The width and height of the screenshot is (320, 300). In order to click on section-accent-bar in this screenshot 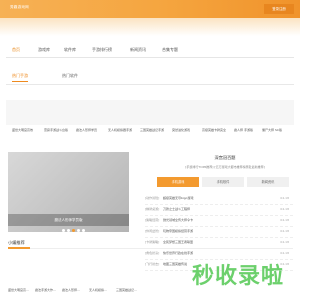, I will do `click(19, 248)`.